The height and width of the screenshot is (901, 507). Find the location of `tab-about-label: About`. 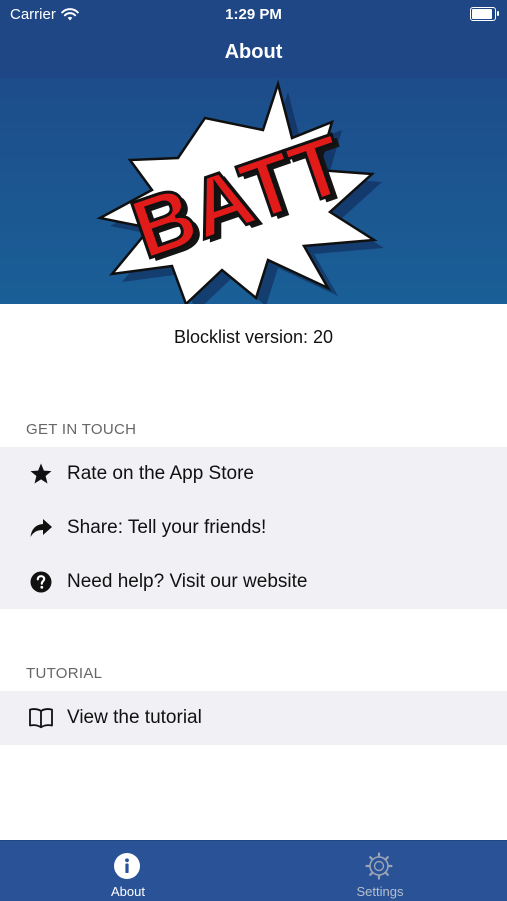

tab-about-label: About is located at coordinates (128, 891).